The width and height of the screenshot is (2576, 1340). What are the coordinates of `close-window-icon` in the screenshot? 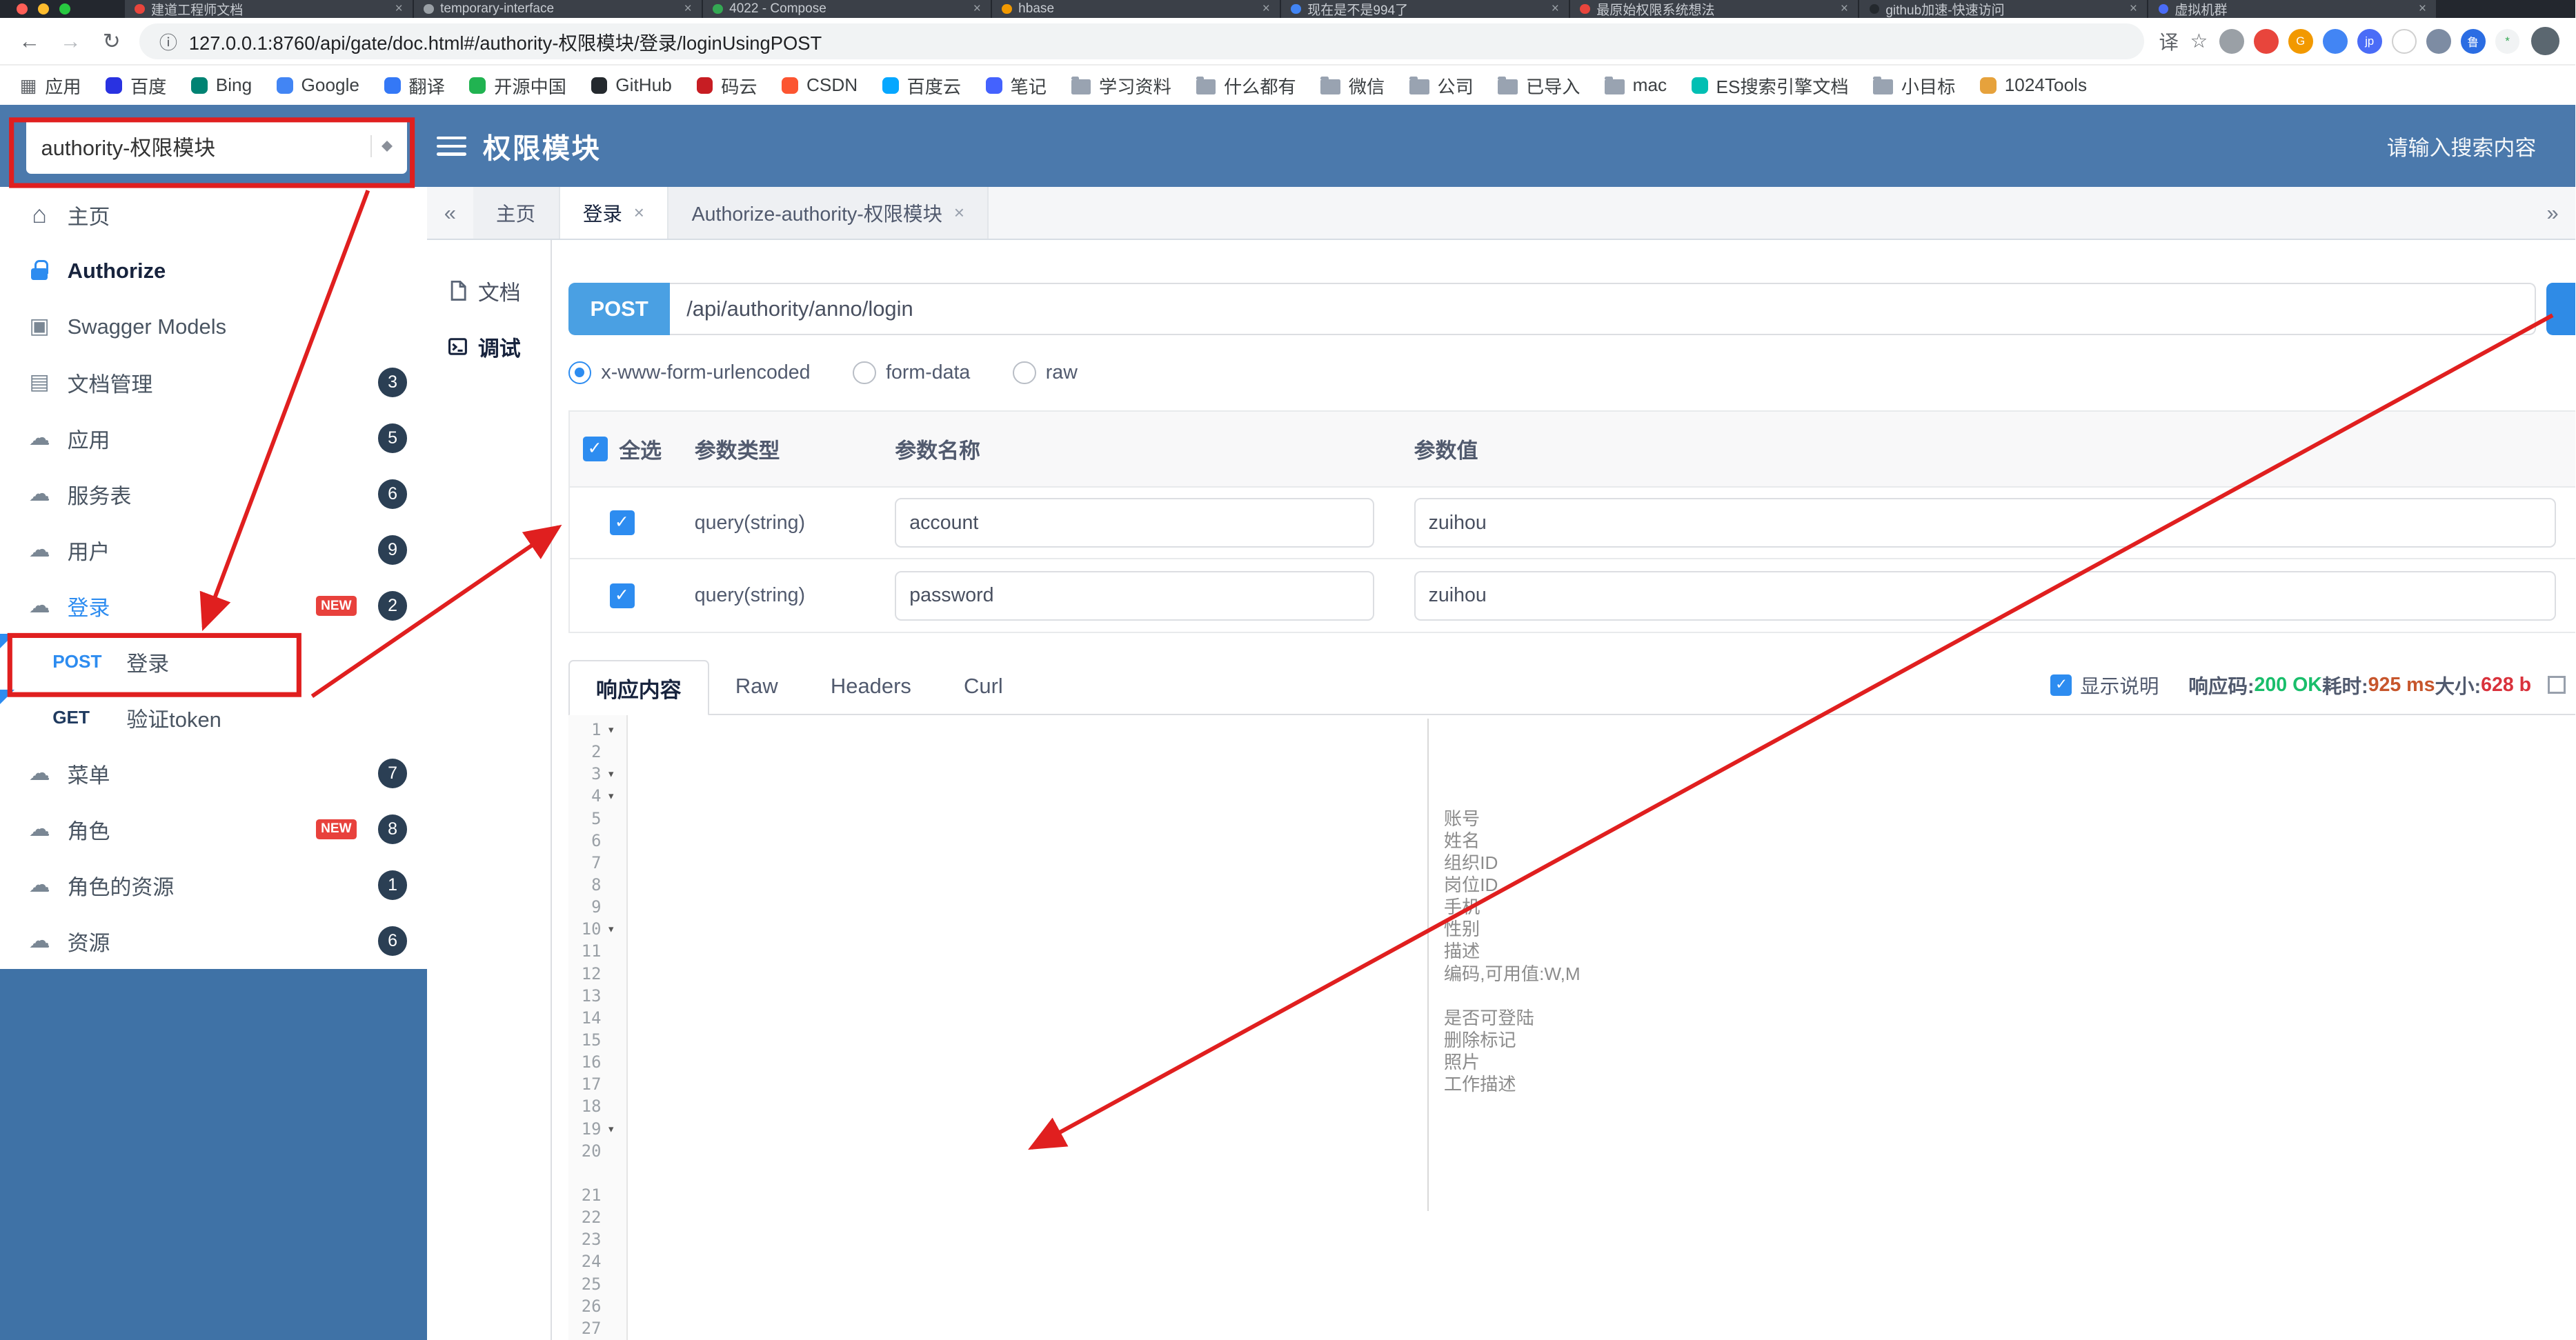 It's located at (22, 9).